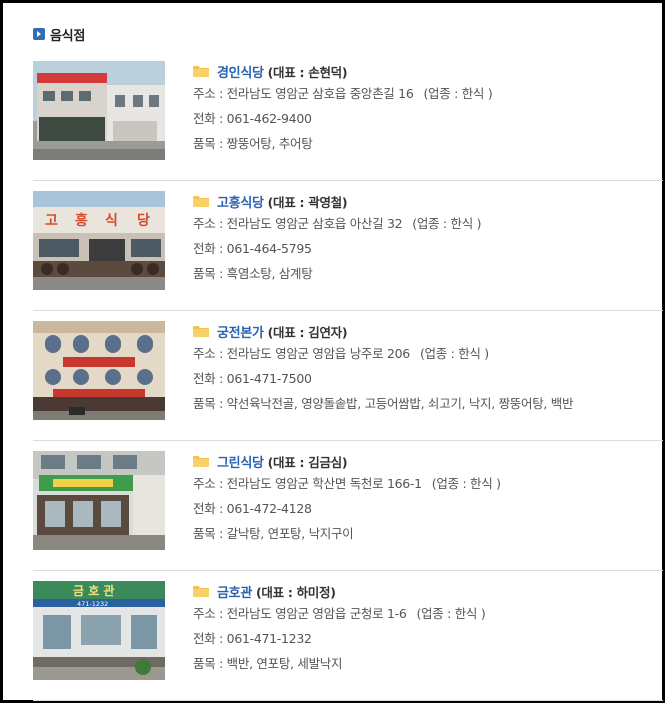  Describe the element at coordinates (252, 508) in the screenshot. I see `phone-line: 전화 : 061-472-4128` at that location.